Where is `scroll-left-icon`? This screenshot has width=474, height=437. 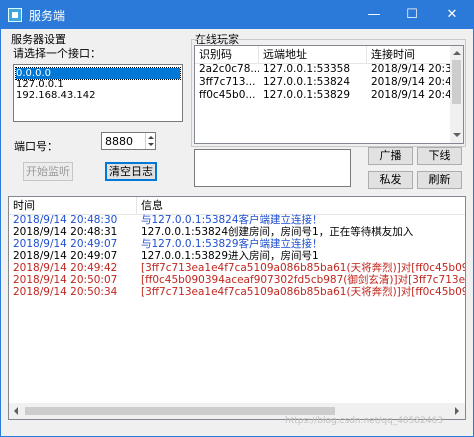 scroll-left-icon is located at coordinates (16, 411).